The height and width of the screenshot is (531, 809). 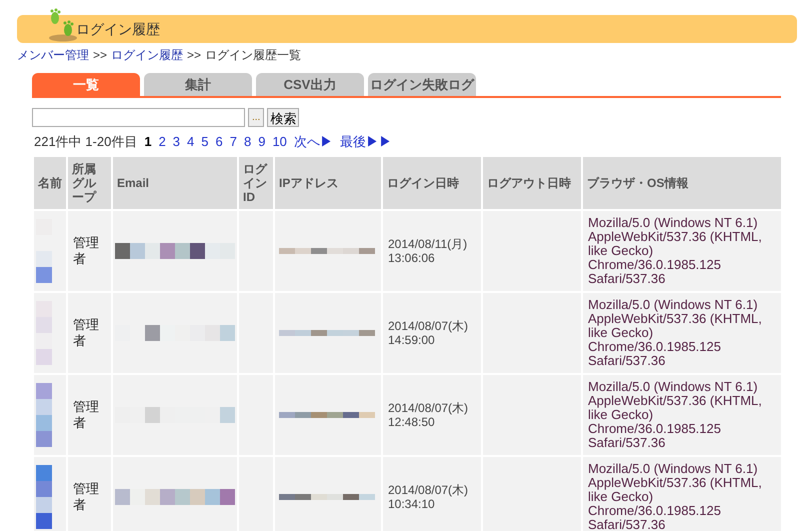 I want to click on page-link: 9, so click(x=262, y=142).